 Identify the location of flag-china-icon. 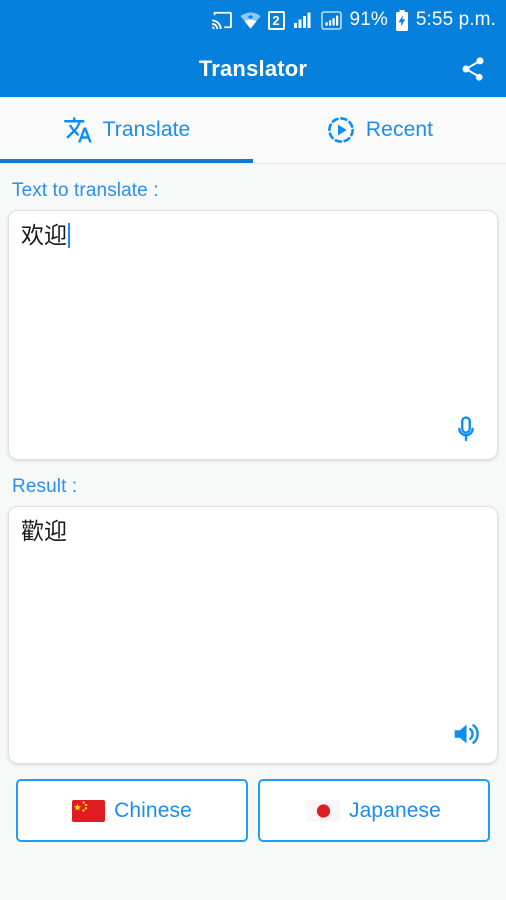
(89, 810).